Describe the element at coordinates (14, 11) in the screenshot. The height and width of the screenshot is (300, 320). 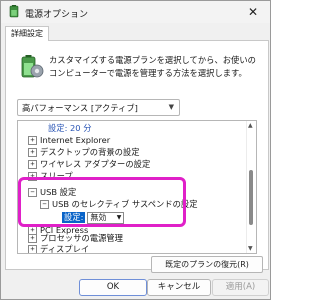
I see `power-options-icon` at that location.